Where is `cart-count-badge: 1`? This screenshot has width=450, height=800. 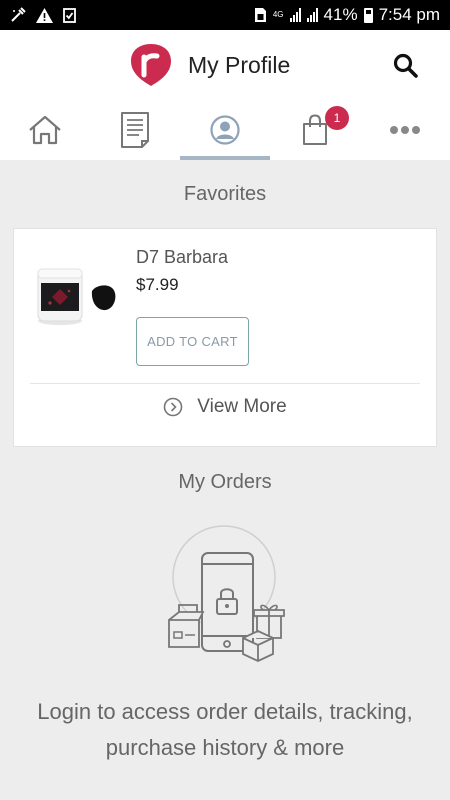 cart-count-badge: 1 is located at coordinates (337, 118).